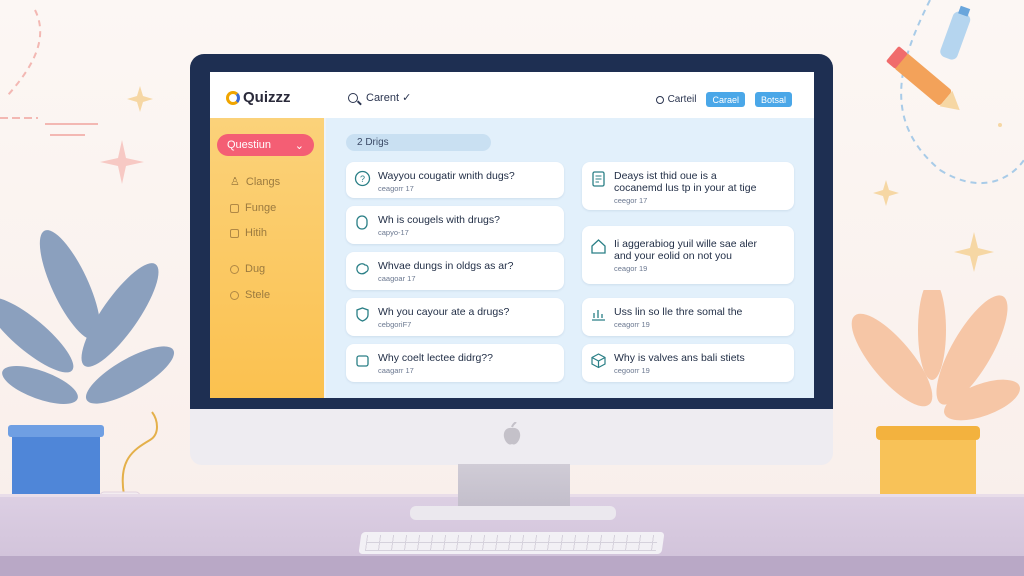  I want to click on search-input: Carent ✓, so click(379, 97).